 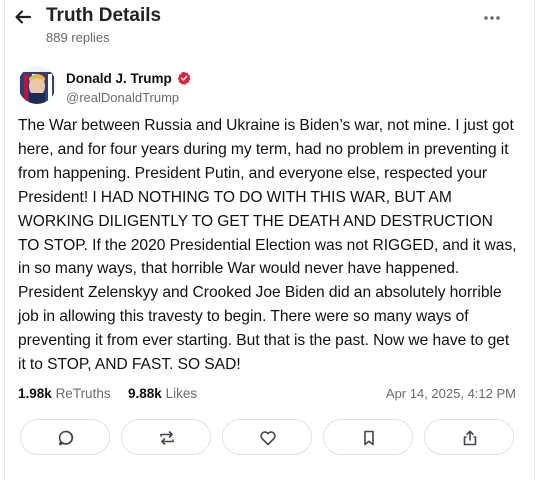 I want to click on verified-badge-icon, so click(x=184, y=78).